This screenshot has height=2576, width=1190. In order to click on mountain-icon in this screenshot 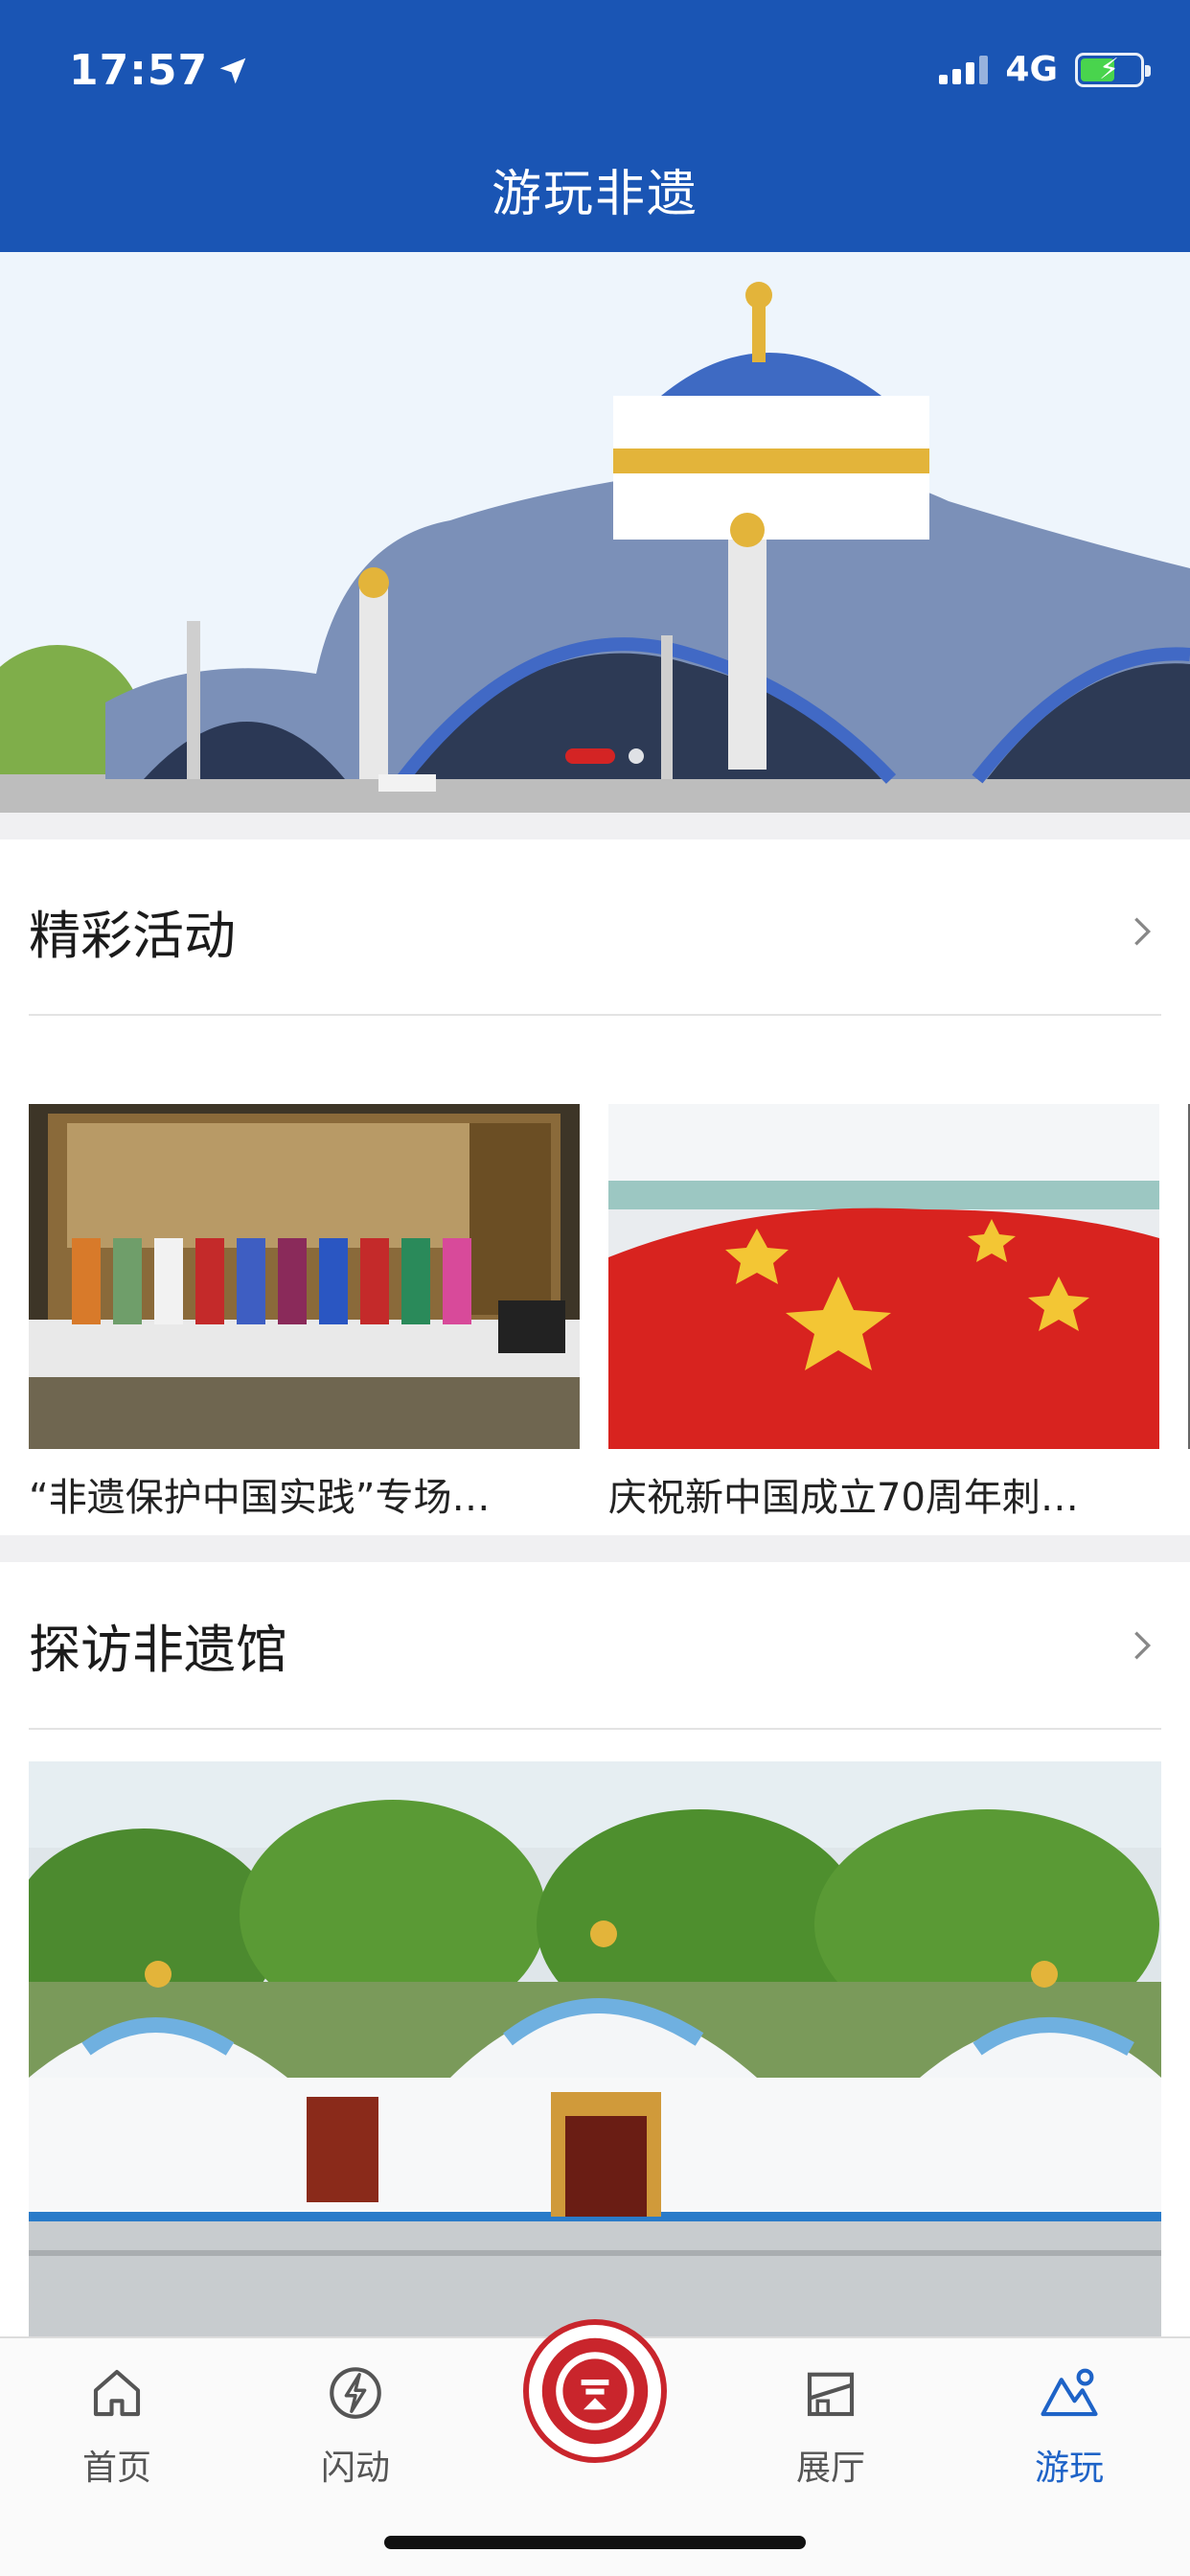, I will do `click(1070, 2392)`.